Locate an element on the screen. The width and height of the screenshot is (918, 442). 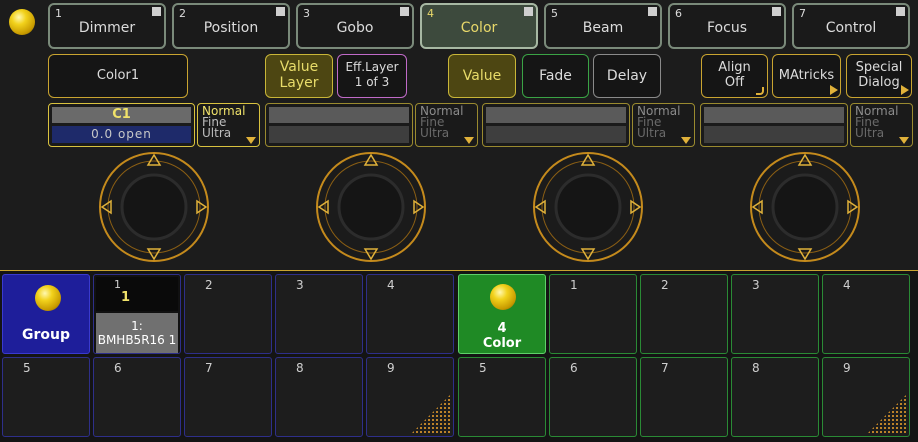
encoder-1-resolution: Normal Fine Ultra is located at coordinates (228, 125).